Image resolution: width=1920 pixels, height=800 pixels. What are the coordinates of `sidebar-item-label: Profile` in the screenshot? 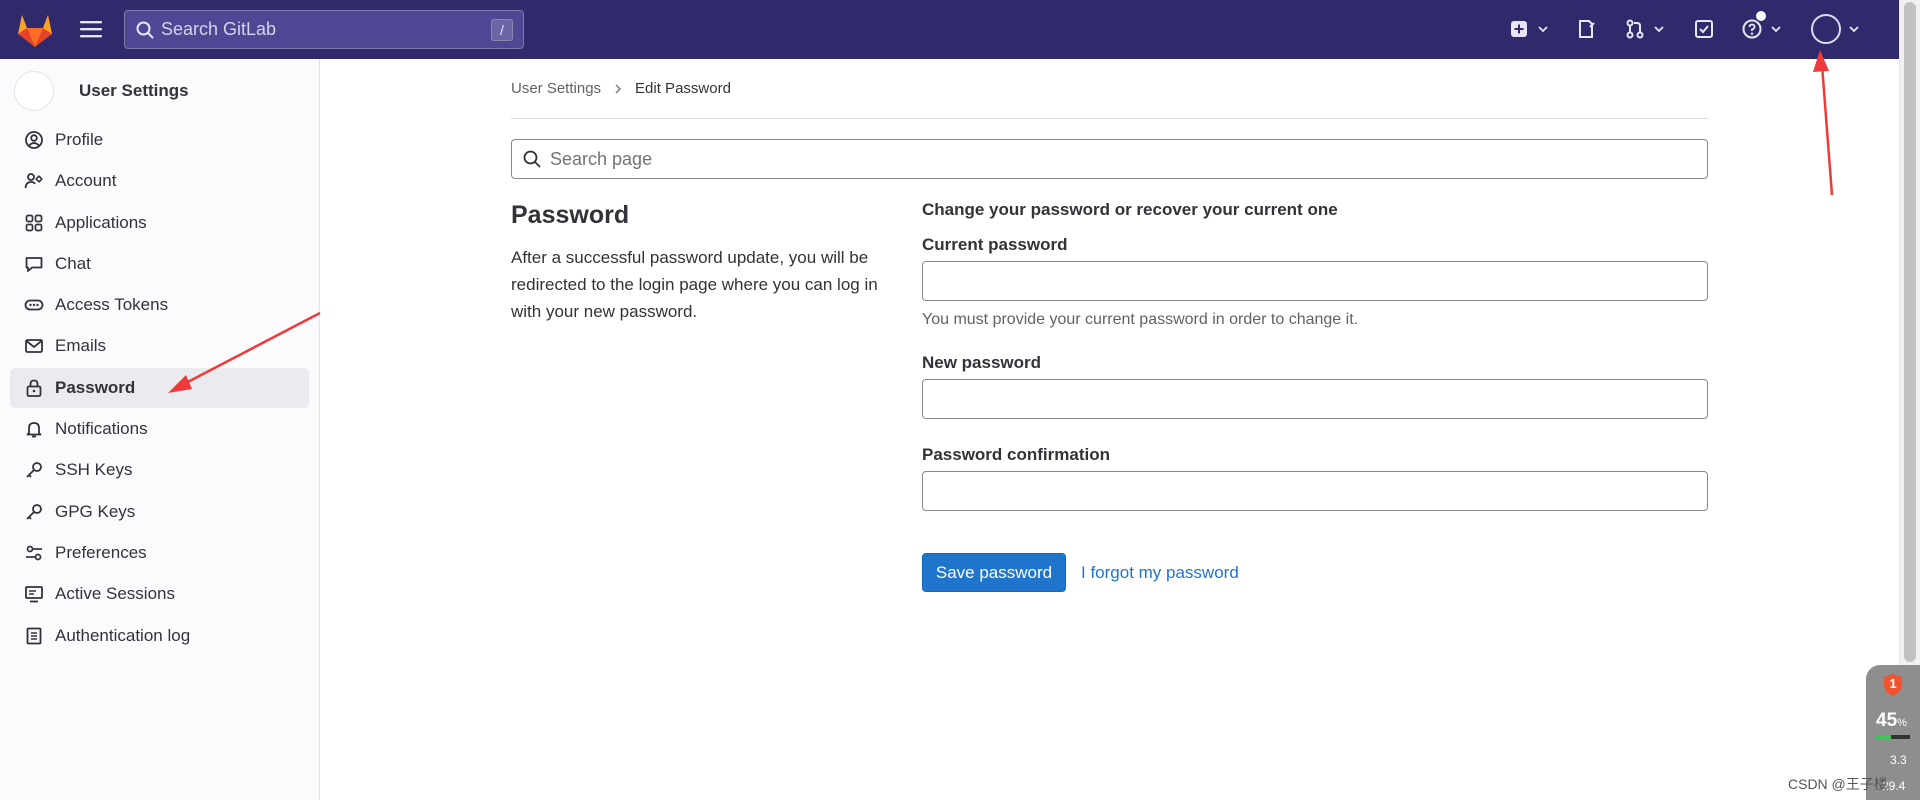 It's located at (79, 139).